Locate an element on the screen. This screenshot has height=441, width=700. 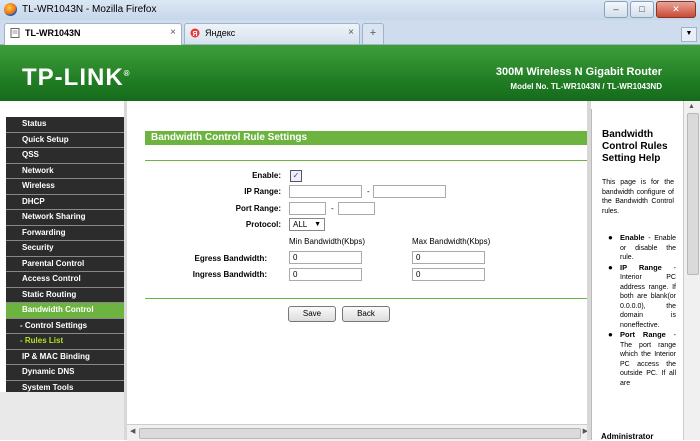
help-title: Bandwidth Control Rules Setting Help is located at coordinates (635, 146).